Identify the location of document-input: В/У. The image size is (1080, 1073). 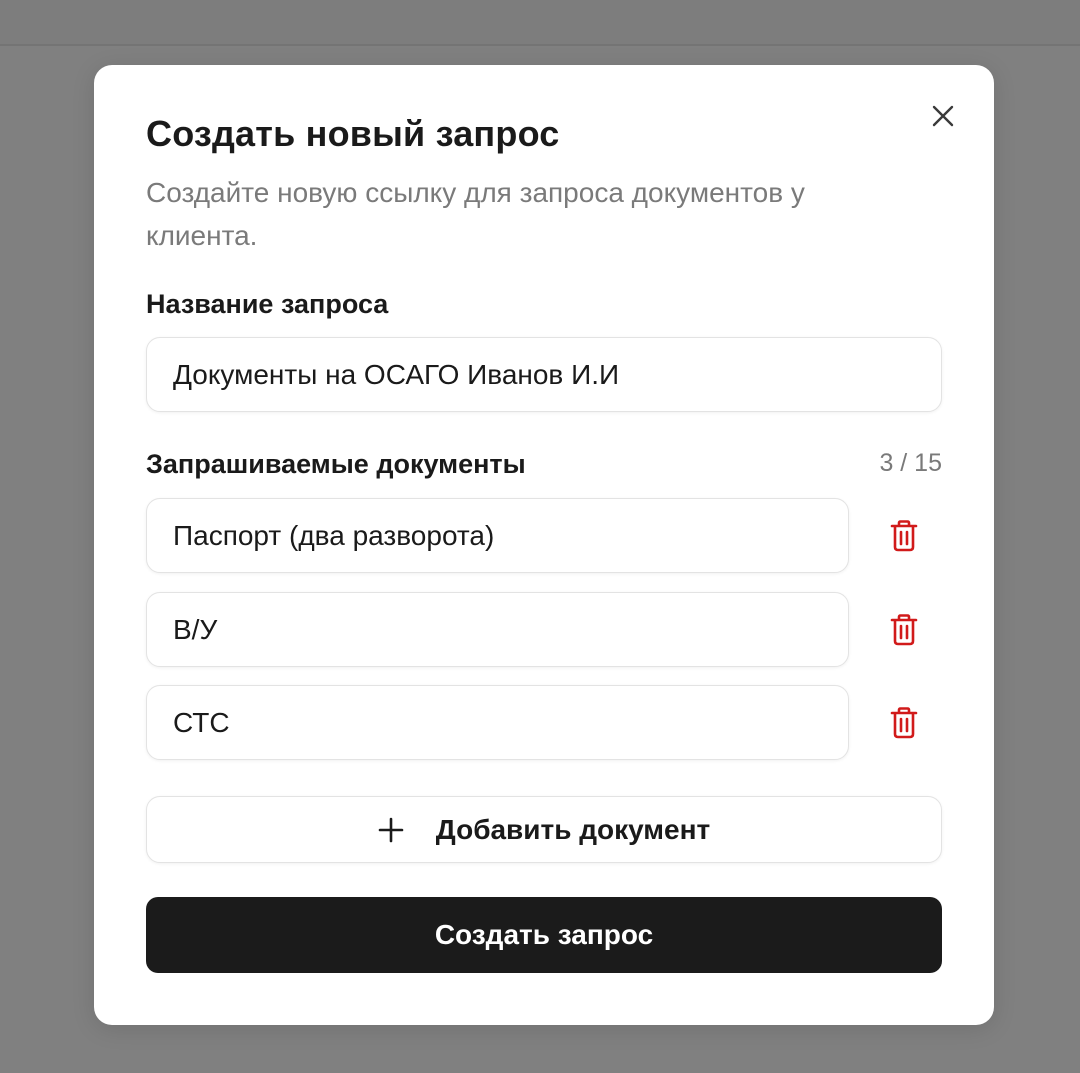
(497, 629).